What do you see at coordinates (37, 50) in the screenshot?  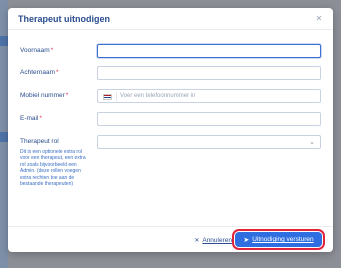 I see `voornaam-label: Voornaam*` at bounding box center [37, 50].